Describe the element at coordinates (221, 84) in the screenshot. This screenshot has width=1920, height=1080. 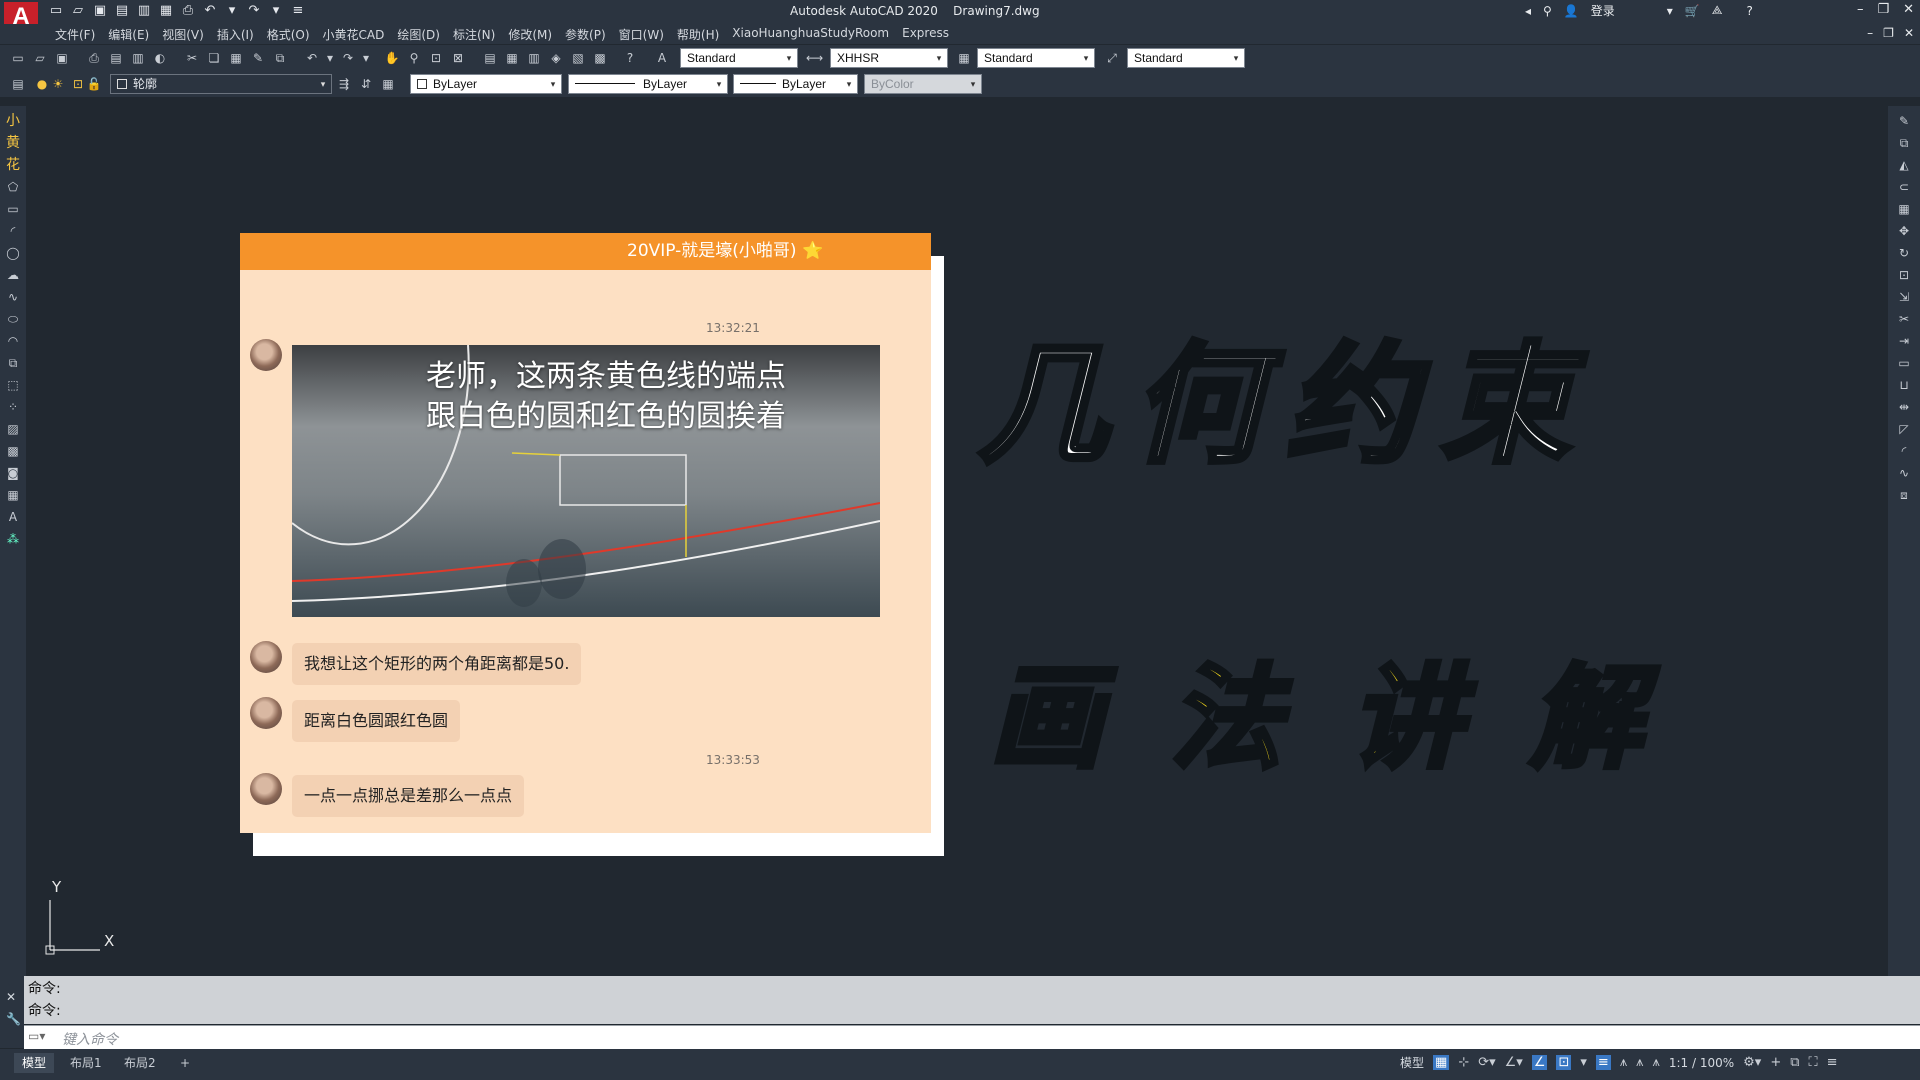
I see `layer-select: 轮廓 ▾` at that location.